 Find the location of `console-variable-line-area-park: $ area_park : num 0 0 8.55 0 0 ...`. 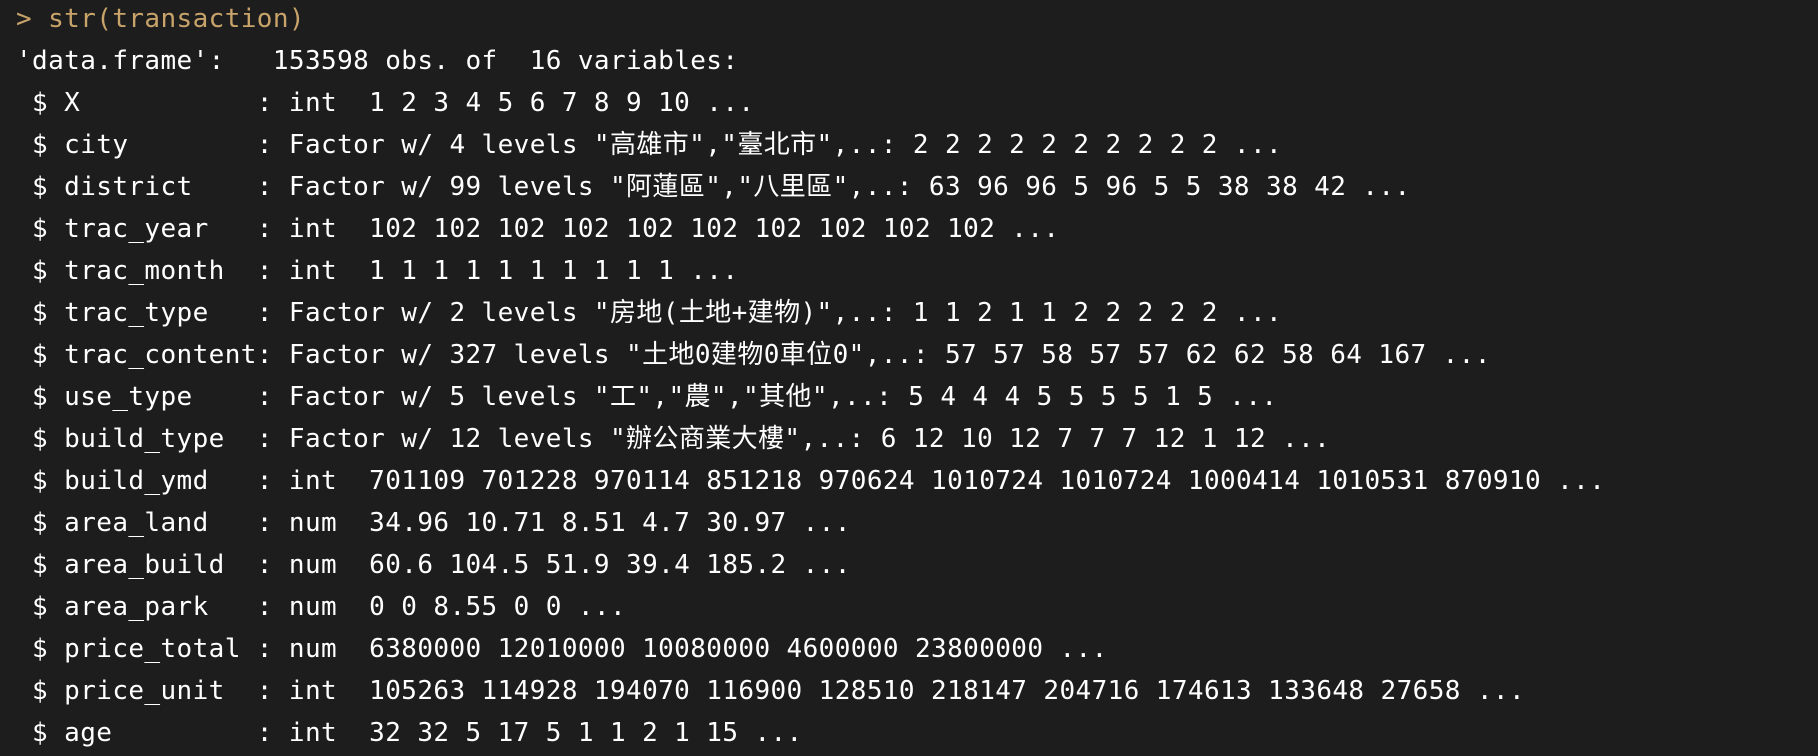

console-variable-line-area-park: $ area_park : num 0 0 8.55 0 0 ... is located at coordinates (321, 607).